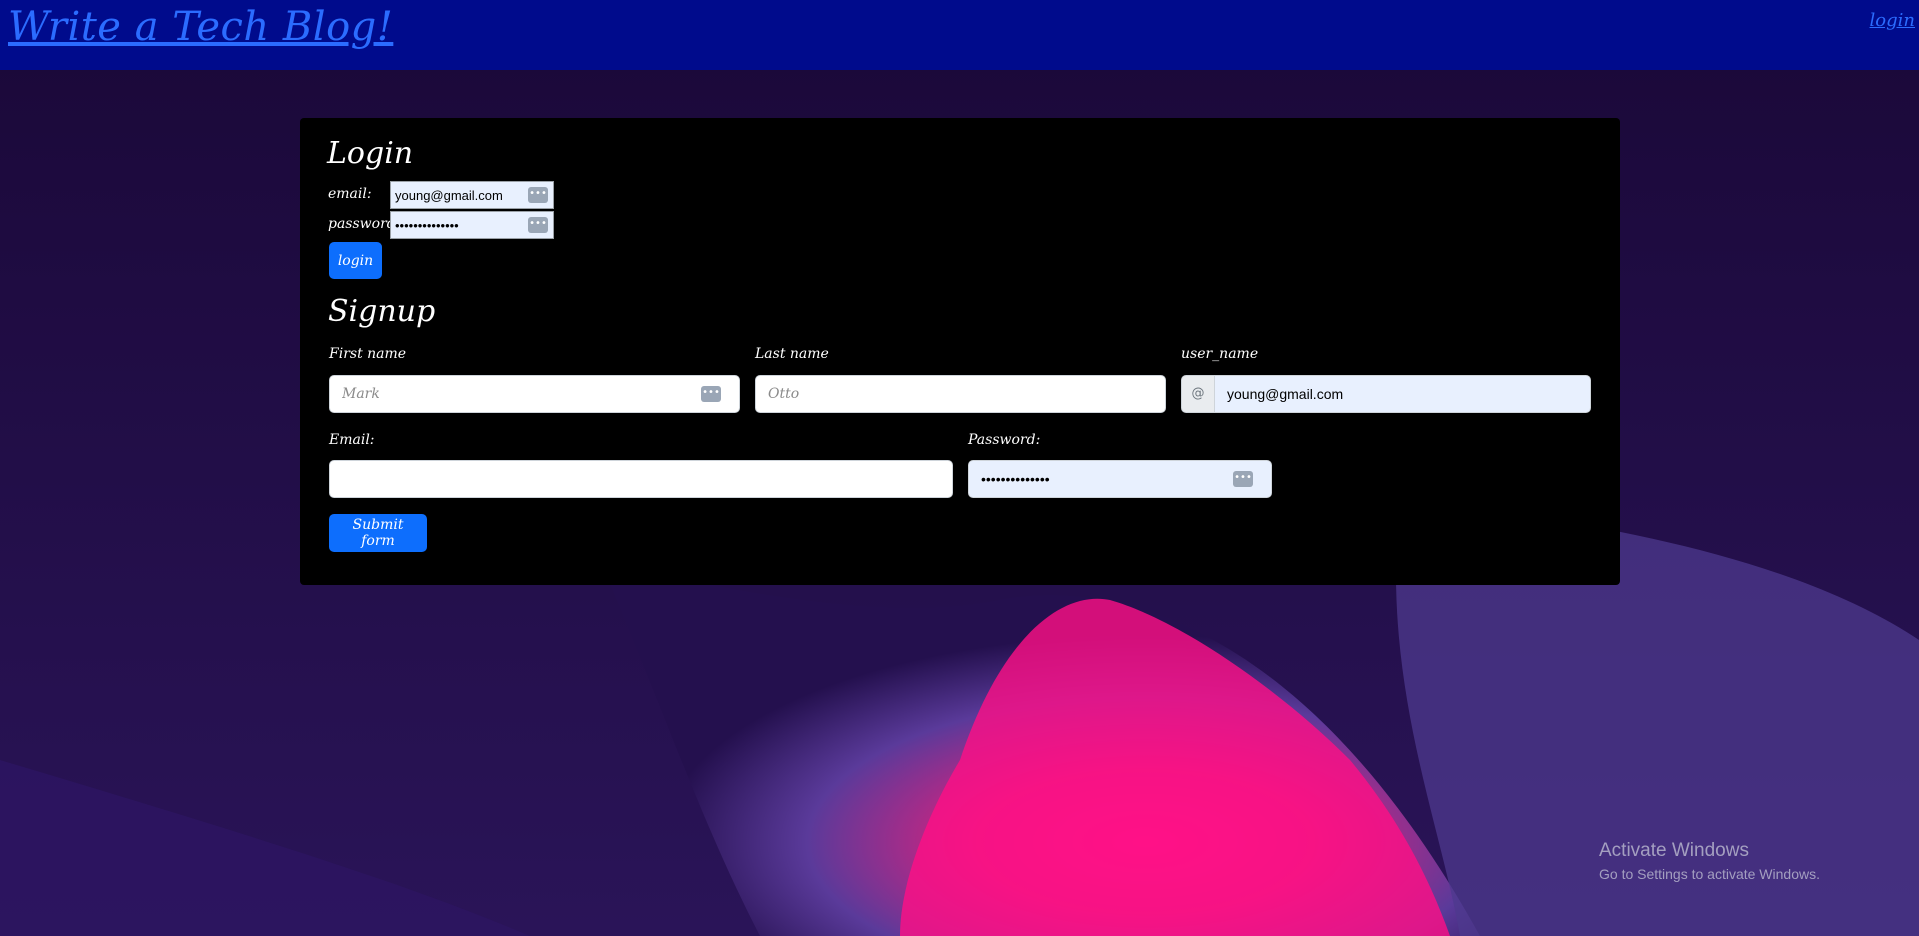  Describe the element at coordinates (1402, 394) in the screenshot. I see `username-input` at that location.